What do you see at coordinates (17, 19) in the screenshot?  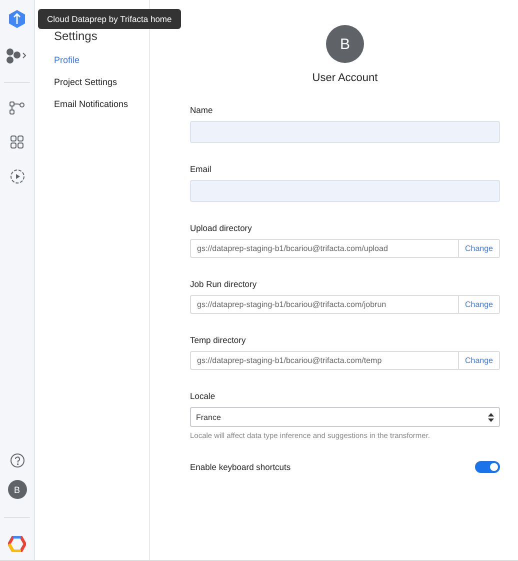 I see `hexagon-logo-icon` at bounding box center [17, 19].